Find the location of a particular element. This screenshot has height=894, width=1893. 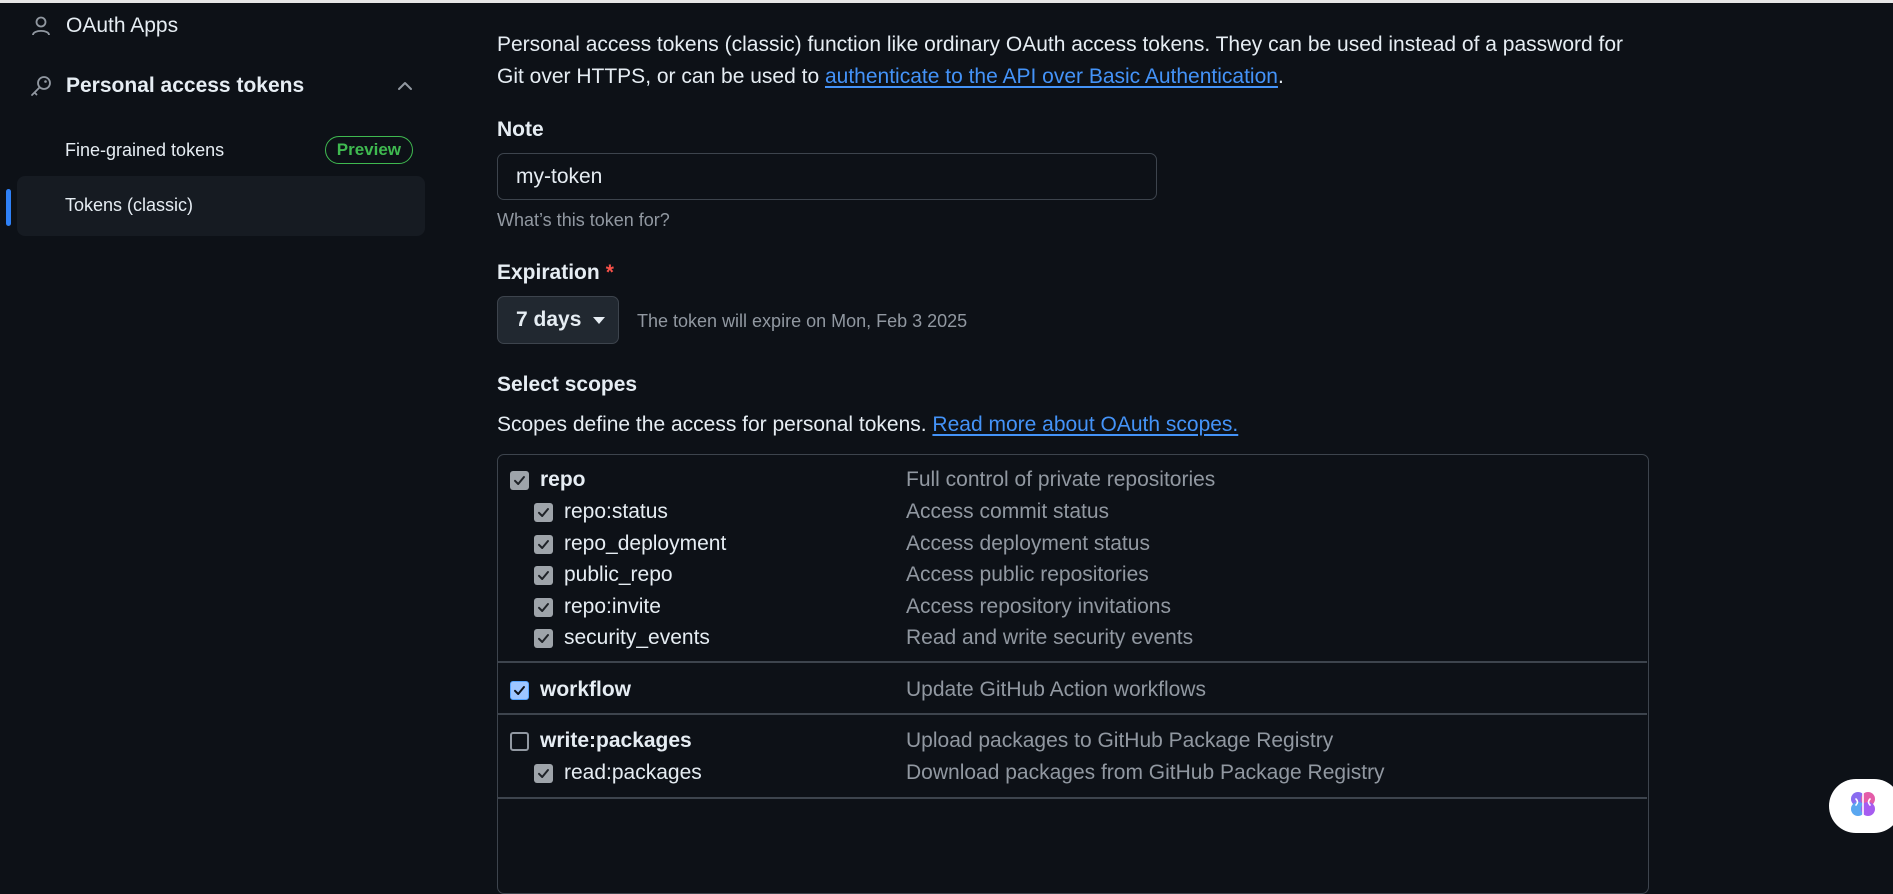

scope-description: Full control of private repositories is located at coordinates (1061, 479).